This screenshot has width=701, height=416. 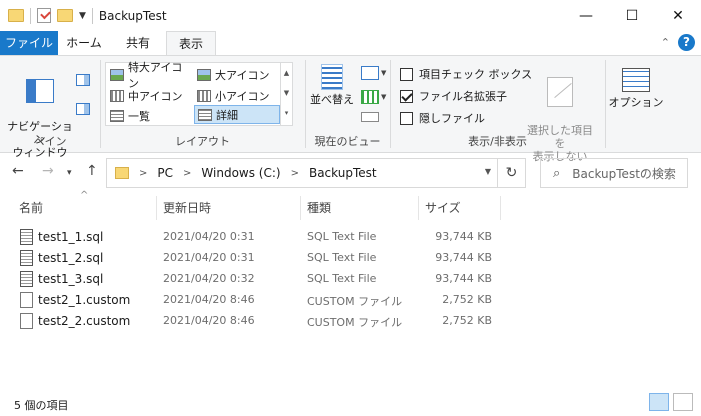 I want to click on recent-locations-chevron-icon: ▾, so click(x=69, y=173).